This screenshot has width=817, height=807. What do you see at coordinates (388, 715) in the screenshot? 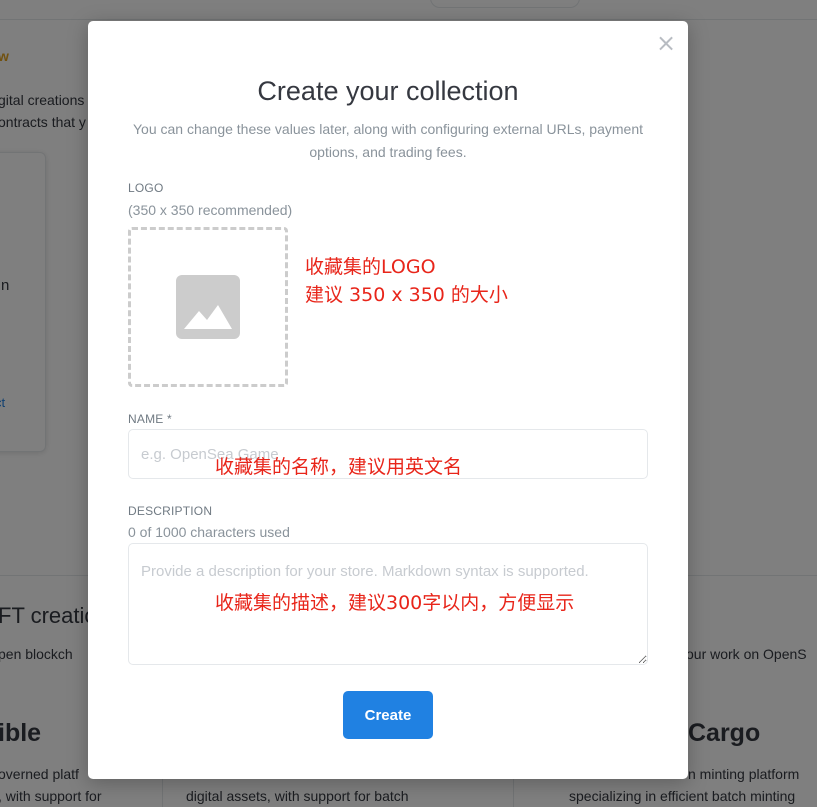
I see `create-button: Create` at bounding box center [388, 715].